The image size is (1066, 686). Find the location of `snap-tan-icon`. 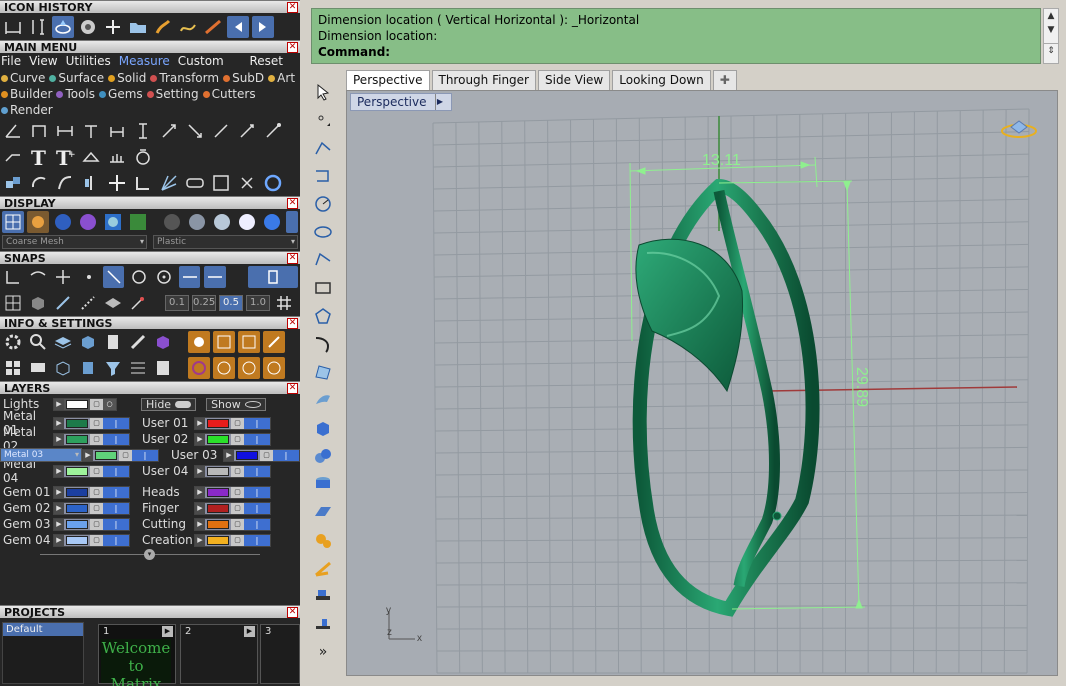

snap-tan-icon is located at coordinates (190, 277).